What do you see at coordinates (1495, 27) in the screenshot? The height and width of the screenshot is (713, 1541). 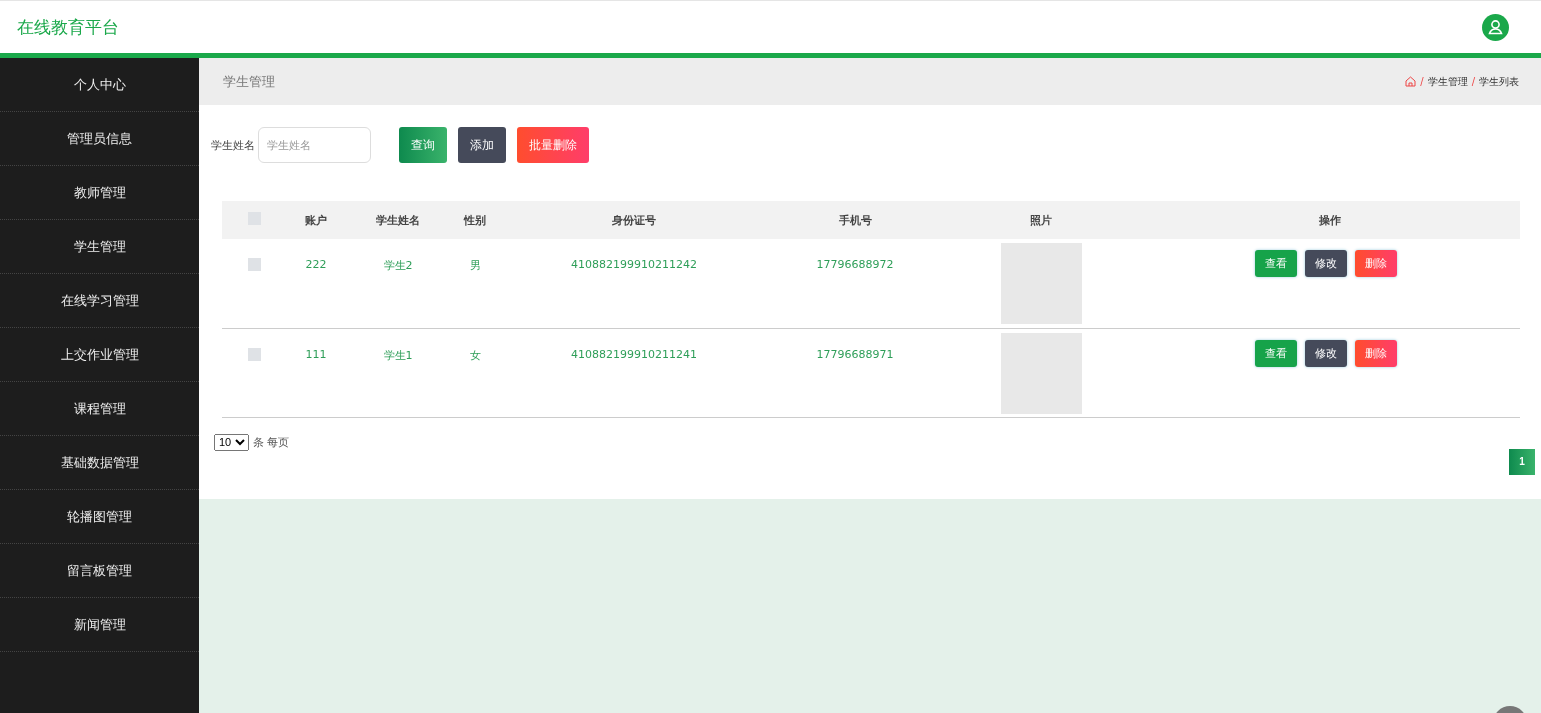 I see `user-icon` at bounding box center [1495, 27].